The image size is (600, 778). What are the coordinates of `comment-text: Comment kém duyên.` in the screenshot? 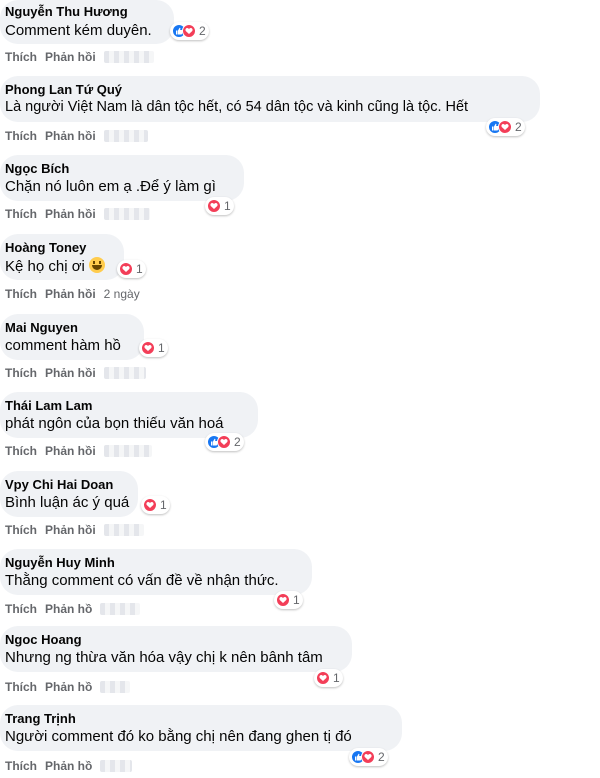 It's located at (78, 30).